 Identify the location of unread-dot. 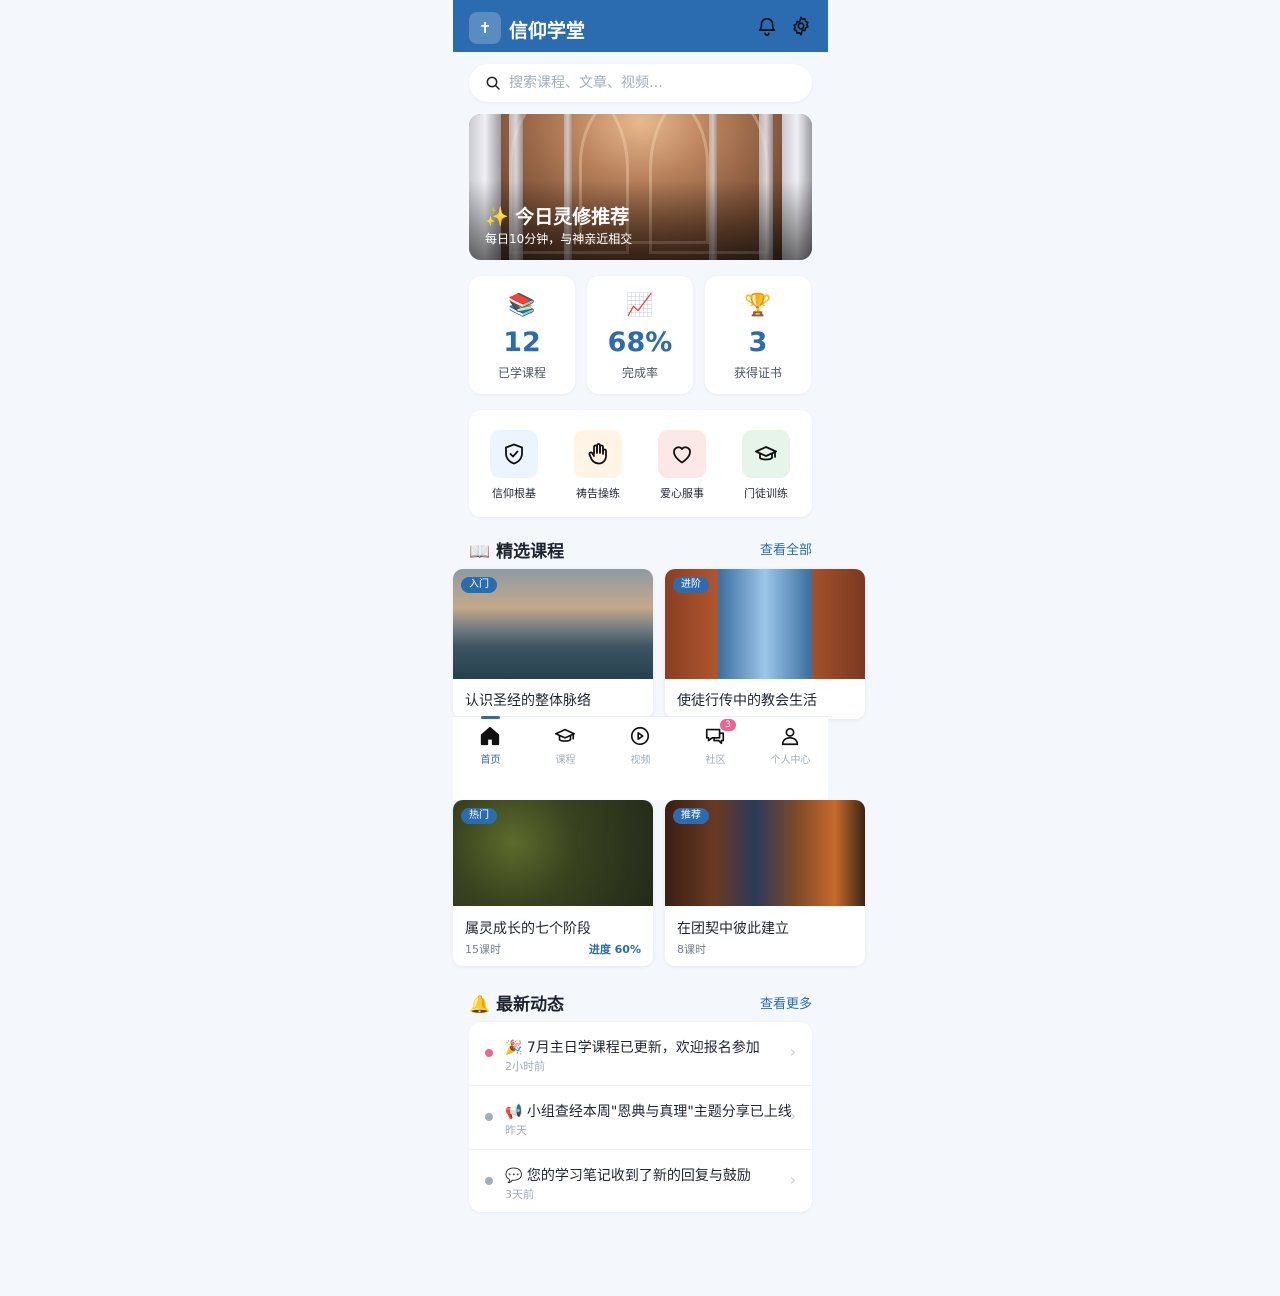
(489, 1053).